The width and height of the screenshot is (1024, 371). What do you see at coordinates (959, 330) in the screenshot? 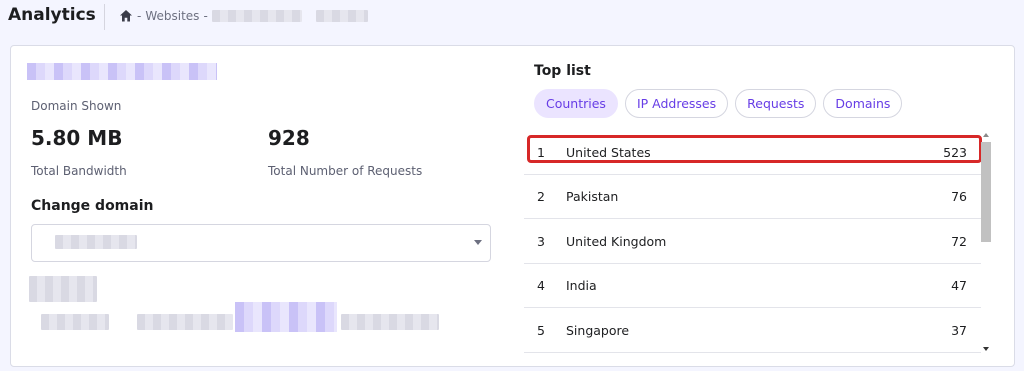
I see `list-item-count: 37` at bounding box center [959, 330].